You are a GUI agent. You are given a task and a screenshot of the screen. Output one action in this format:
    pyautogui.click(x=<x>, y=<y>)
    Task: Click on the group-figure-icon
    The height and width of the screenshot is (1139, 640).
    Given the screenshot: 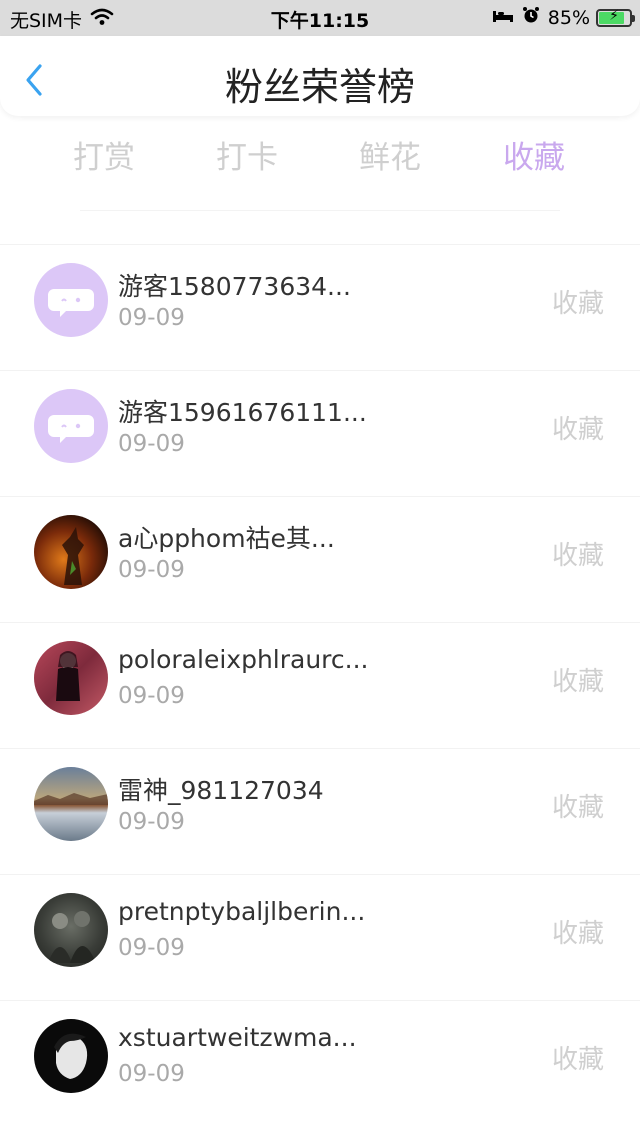 What is the action you would take?
    pyautogui.click(x=72, y=937)
    